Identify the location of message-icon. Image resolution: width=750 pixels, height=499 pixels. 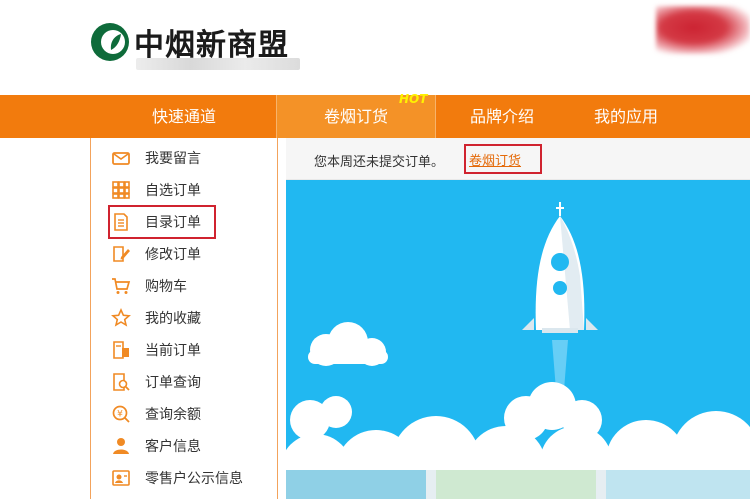
(121, 158).